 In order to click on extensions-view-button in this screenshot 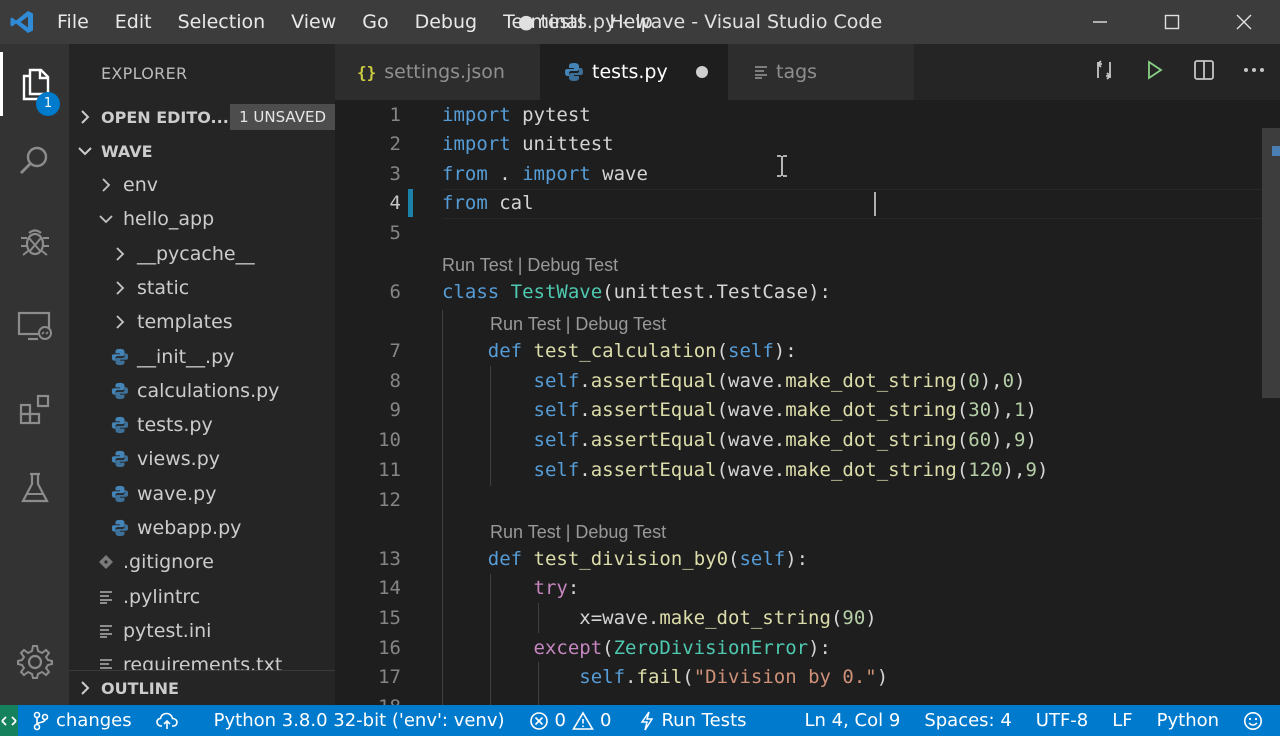, I will do `click(34, 409)`.